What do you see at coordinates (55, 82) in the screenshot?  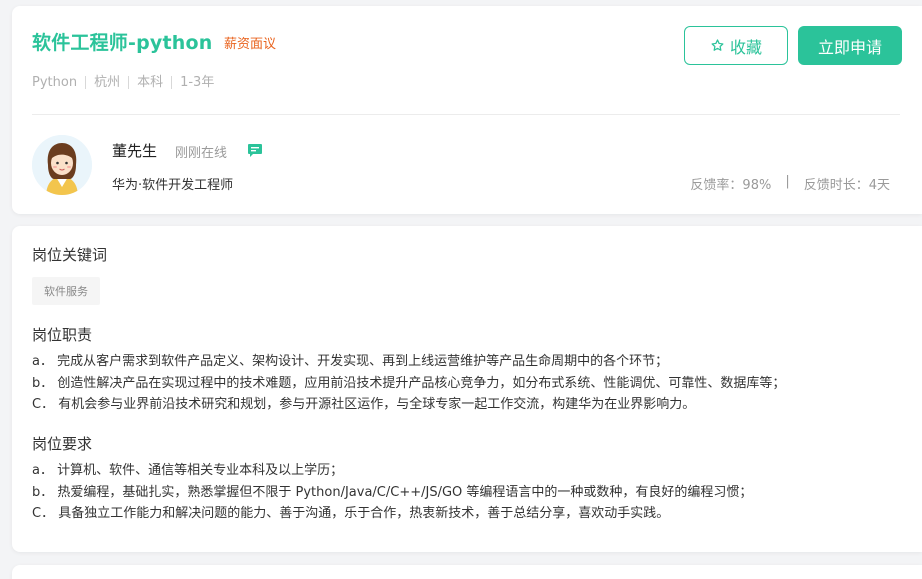 I see `tag-skill: Python` at bounding box center [55, 82].